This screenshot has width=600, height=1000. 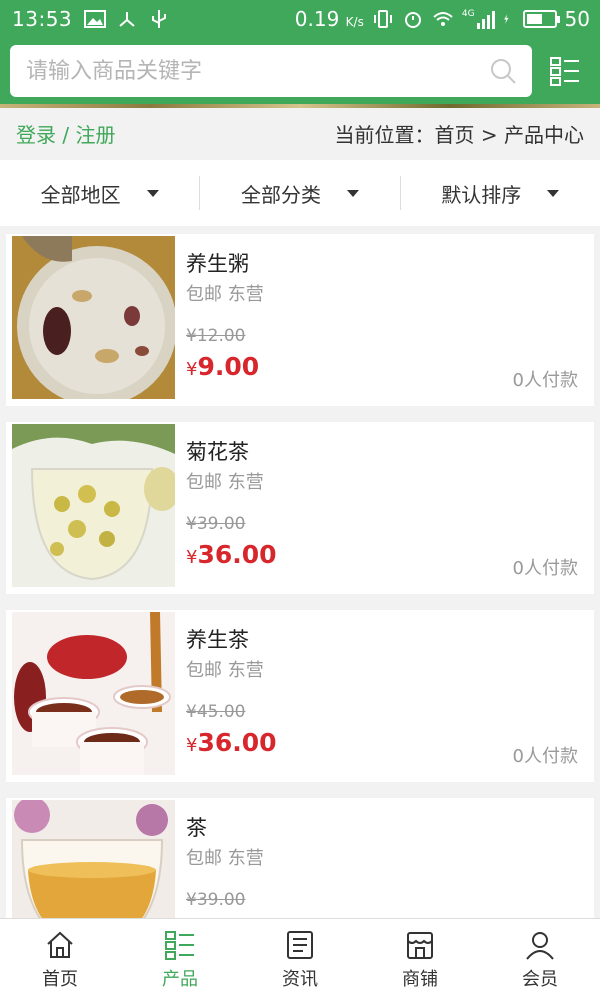 I want to click on user-icon, so click(x=540, y=945).